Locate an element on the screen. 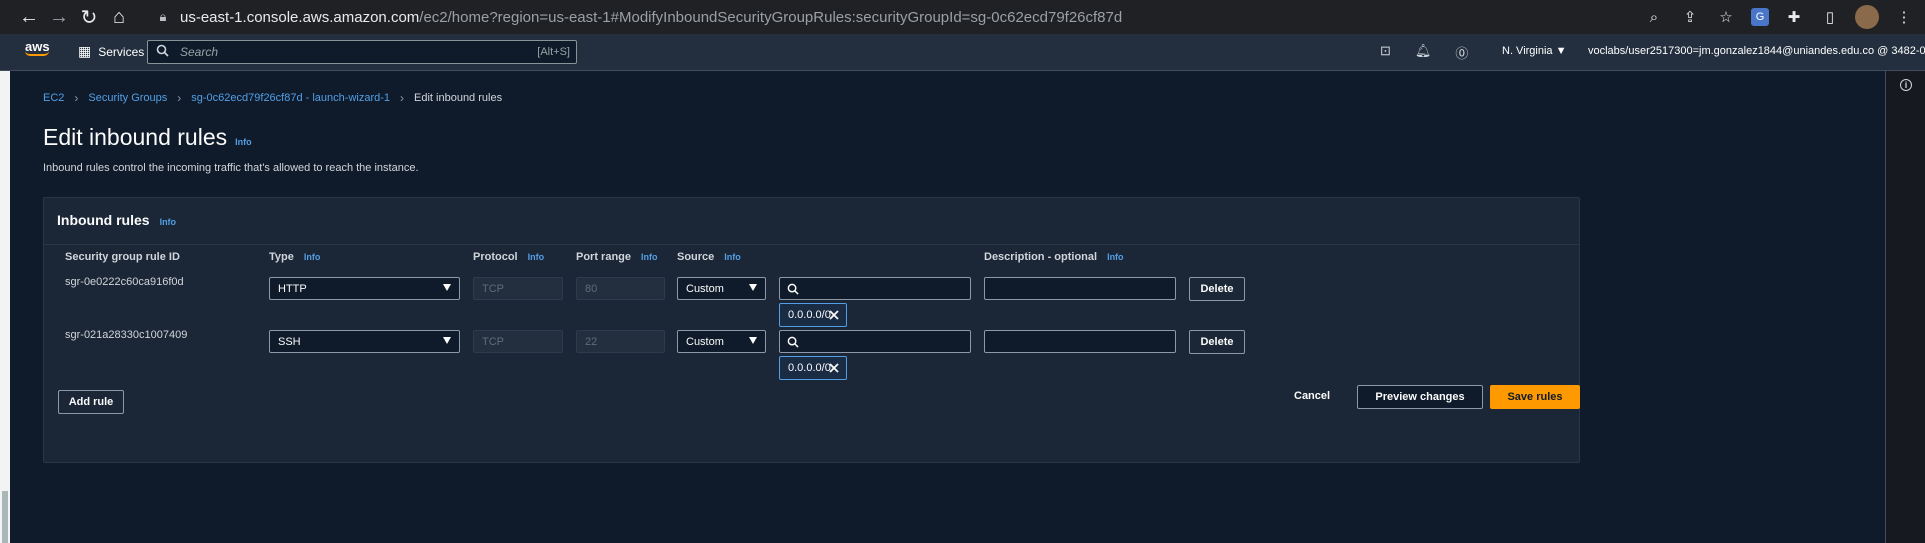  search-shortcut: [Alt+S] is located at coordinates (553, 52).